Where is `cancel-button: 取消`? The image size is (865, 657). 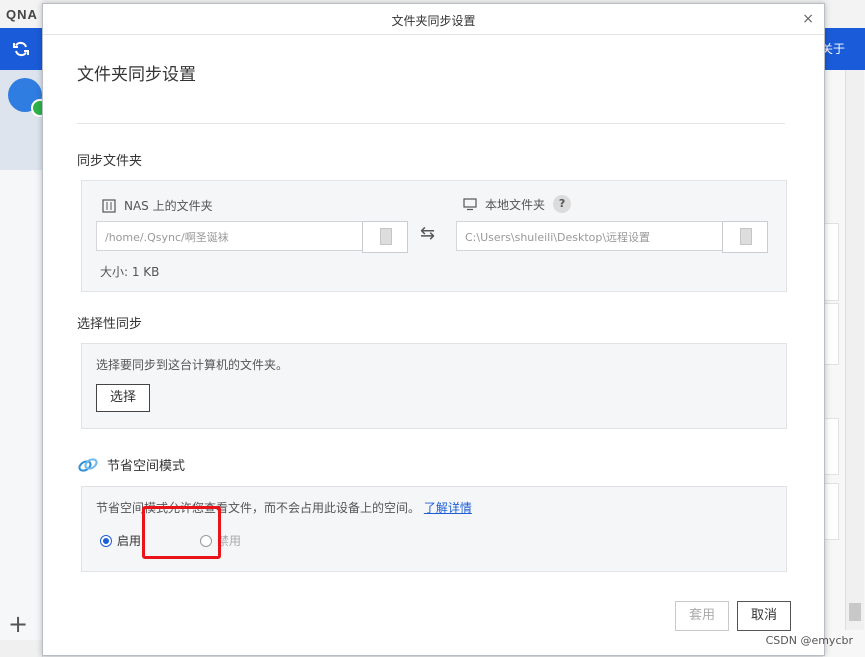
cancel-button: 取消 is located at coordinates (764, 616).